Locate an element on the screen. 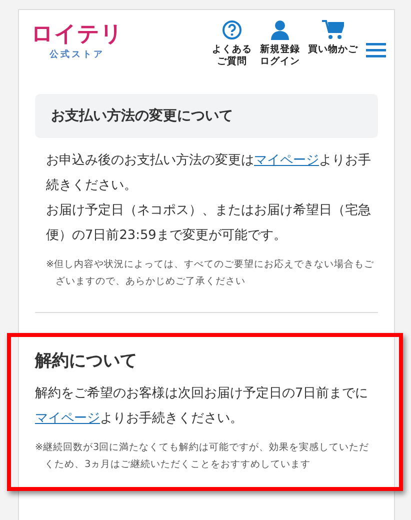  nav-link: 買い物かご is located at coordinates (333, 38).